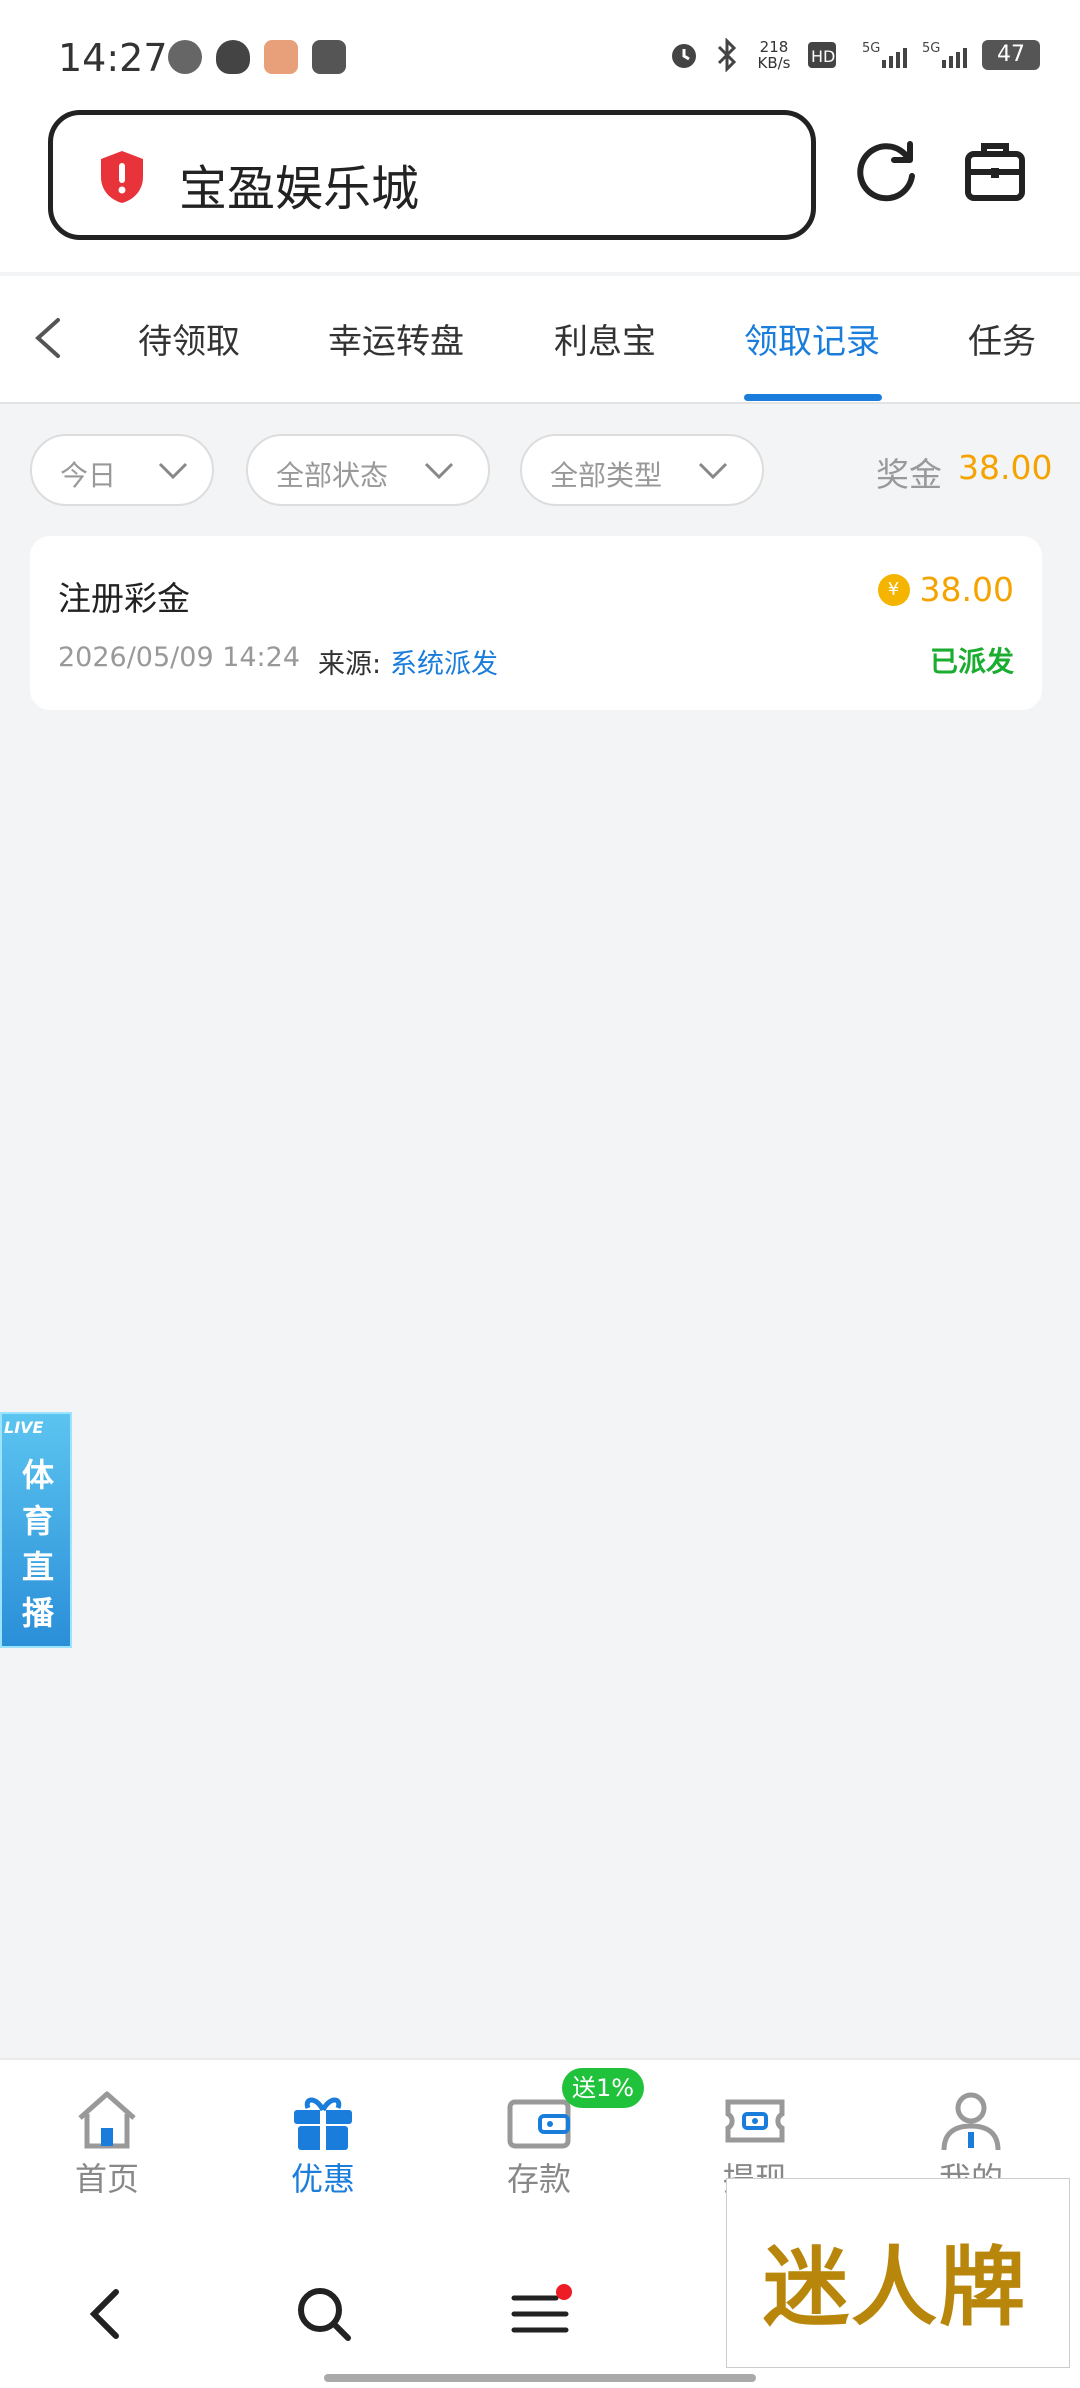 The height and width of the screenshot is (2388, 1080). What do you see at coordinates (893, 589) in the screenshot?
I see `coin-icon: ¥` at bounding box center [893, 589].